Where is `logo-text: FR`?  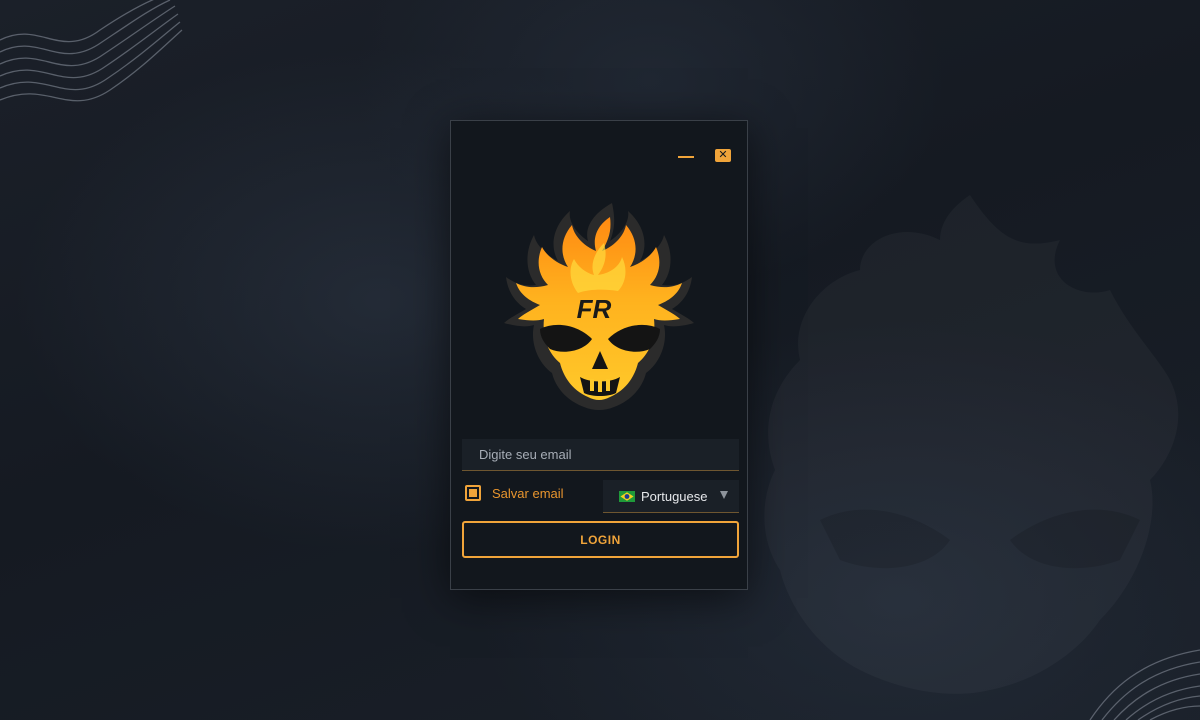 logo-text: FR is located at coordinates (594, 309).